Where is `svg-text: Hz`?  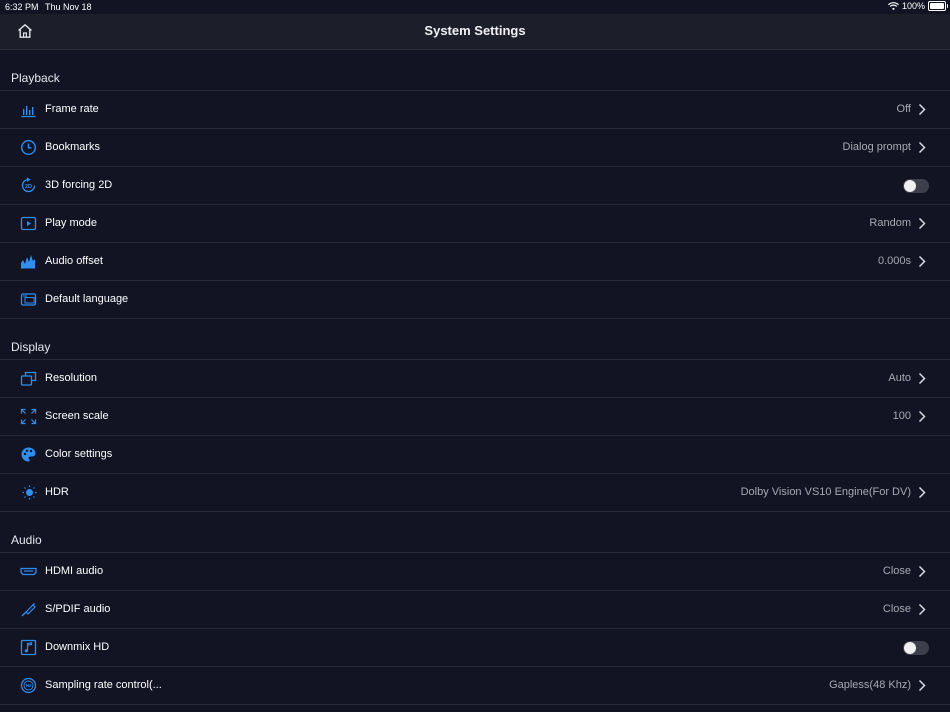
svg-text: Hz is located at coordinates (29, 685).